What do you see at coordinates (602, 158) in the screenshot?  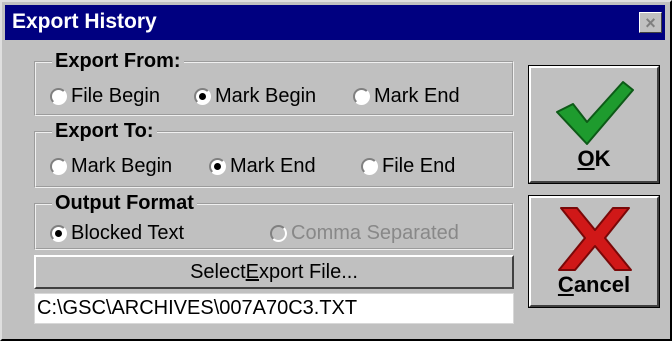 I see `ok-label-rest: K` at bounding box center [602, 158].